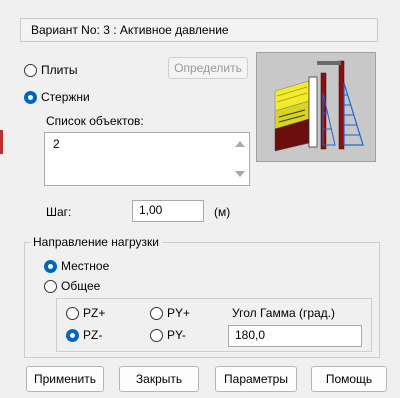 The height and width of the screenshot is (398, 400). I want to click on step-input: 1,00, so click(168, 211).